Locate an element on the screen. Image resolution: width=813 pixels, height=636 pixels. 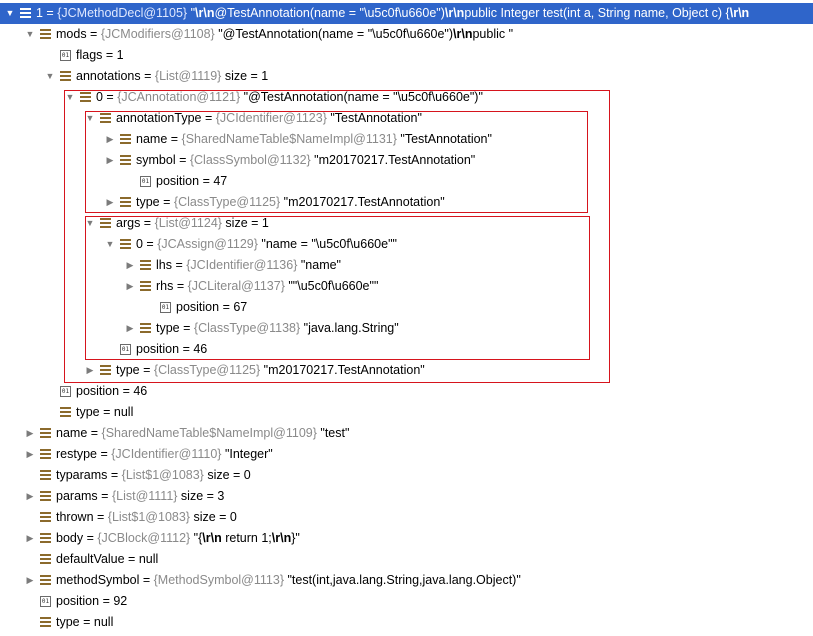
field-name: methodSymbol is located at coordinates (98, 580).